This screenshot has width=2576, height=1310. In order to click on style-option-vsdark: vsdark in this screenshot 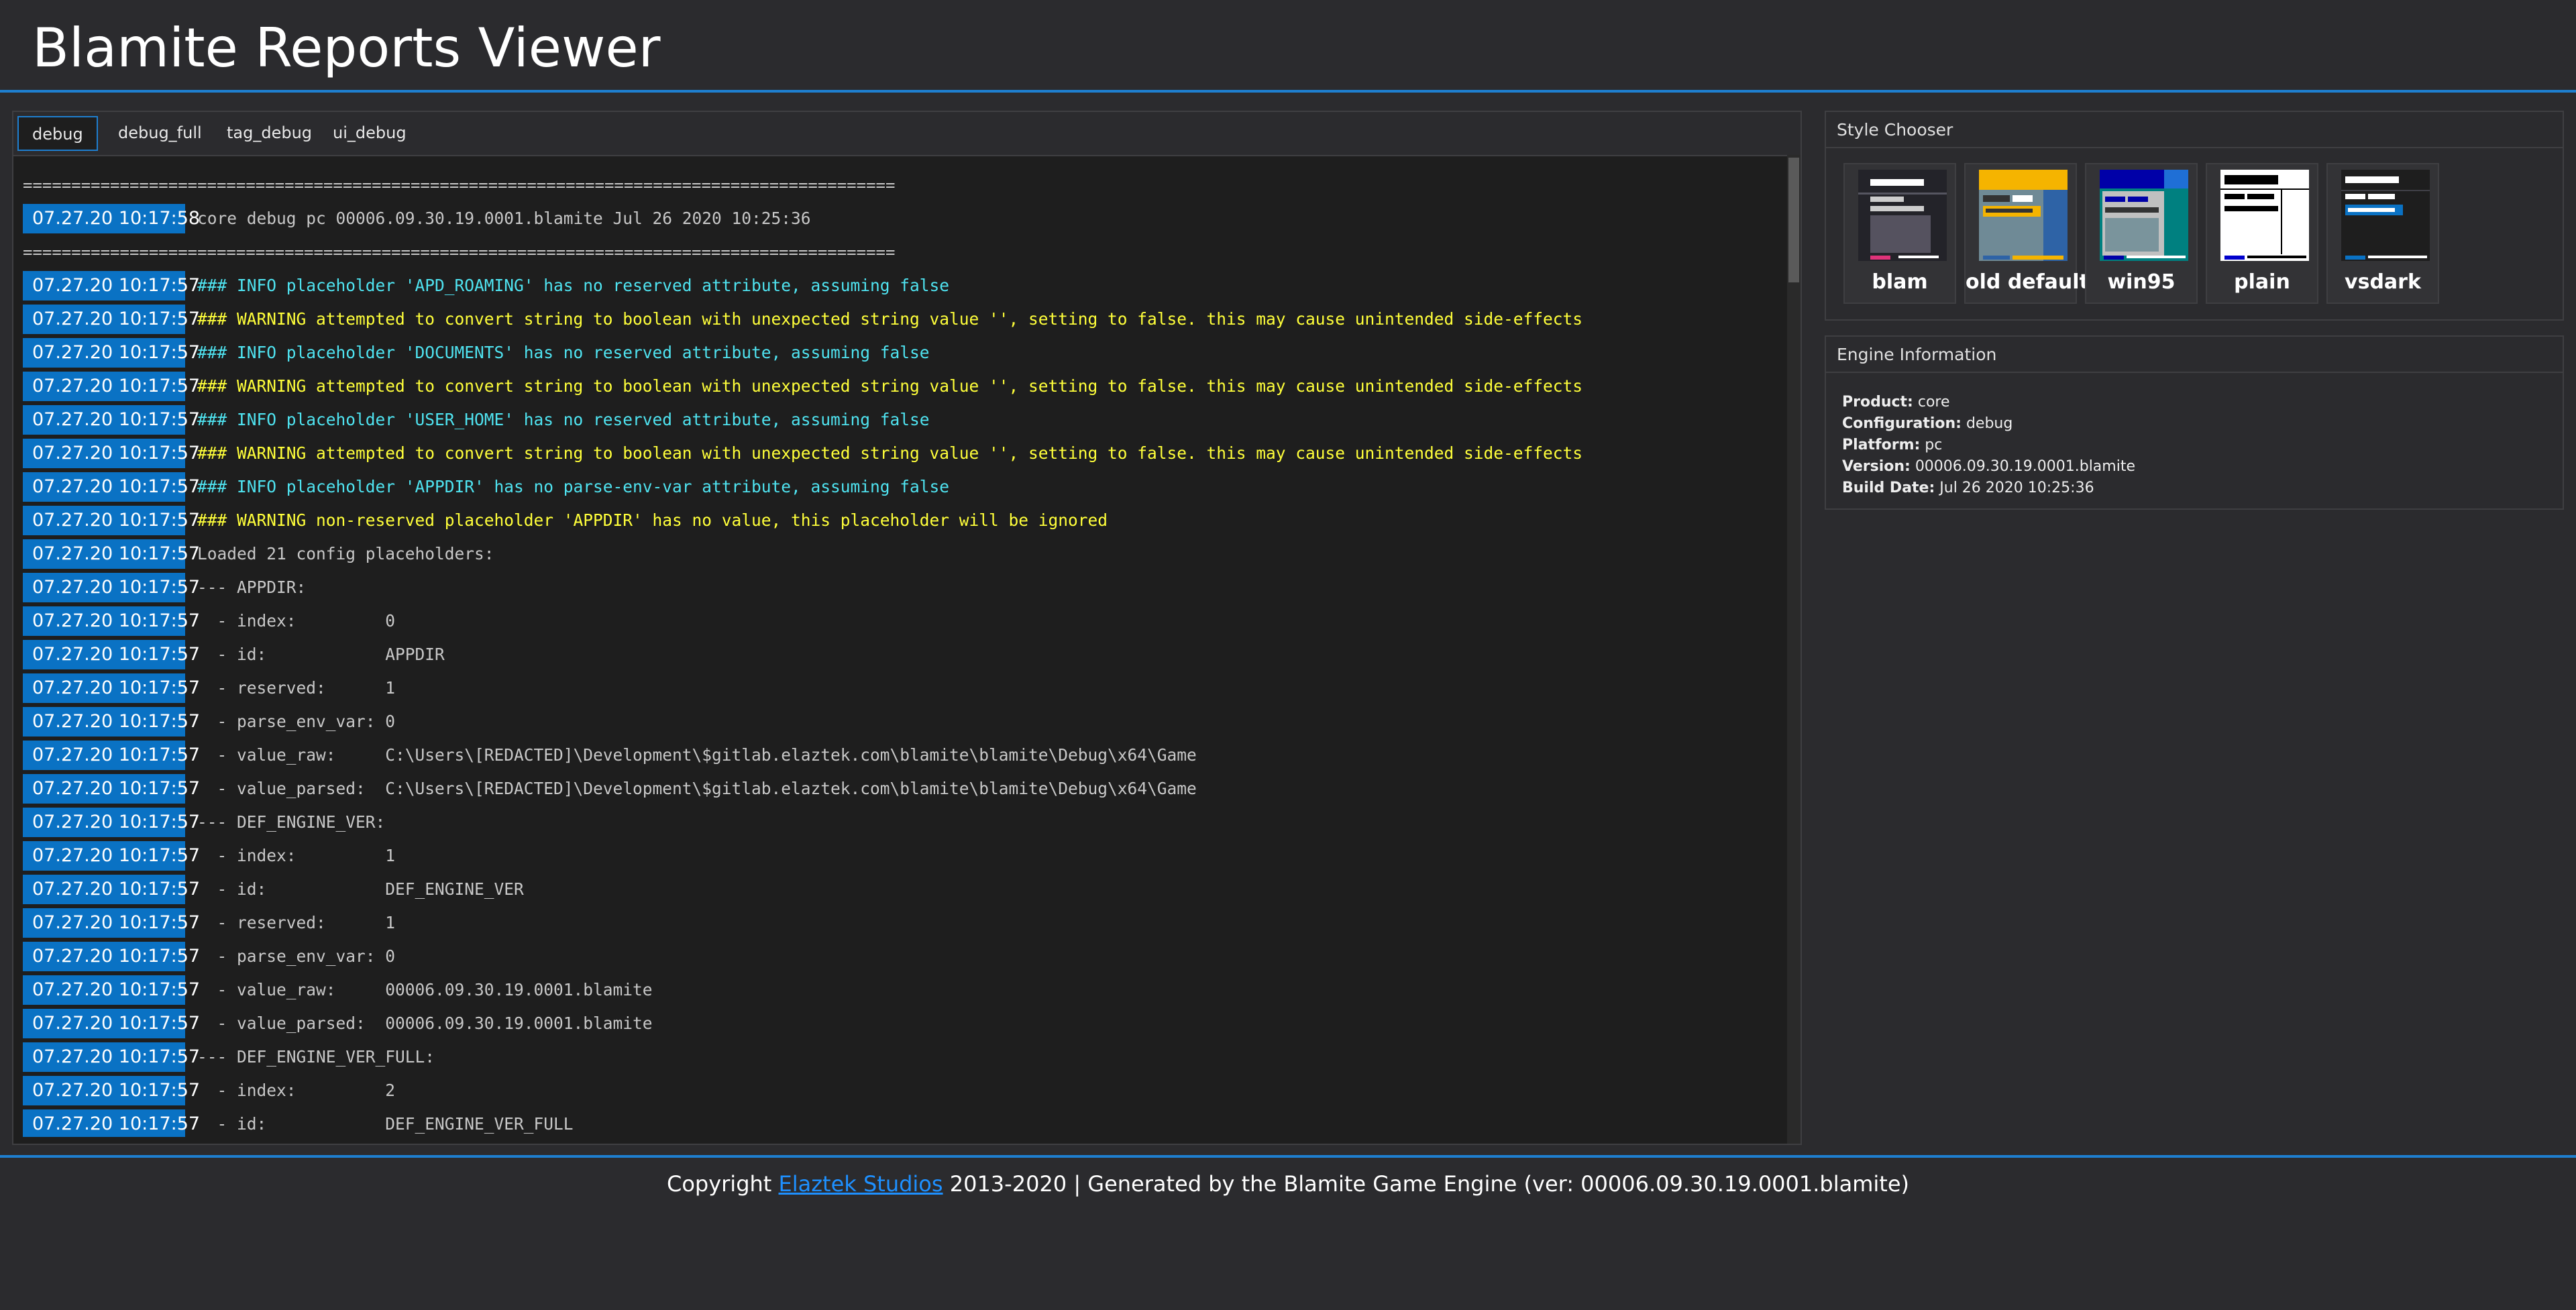, I will do `click(2382, 233)`.